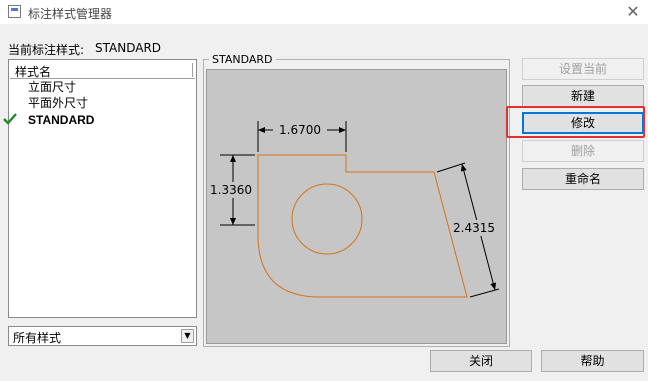  Describe the element at coordinates (242, 59) in the screenshot. I see `preview-group-label: STANDARD` at that location.